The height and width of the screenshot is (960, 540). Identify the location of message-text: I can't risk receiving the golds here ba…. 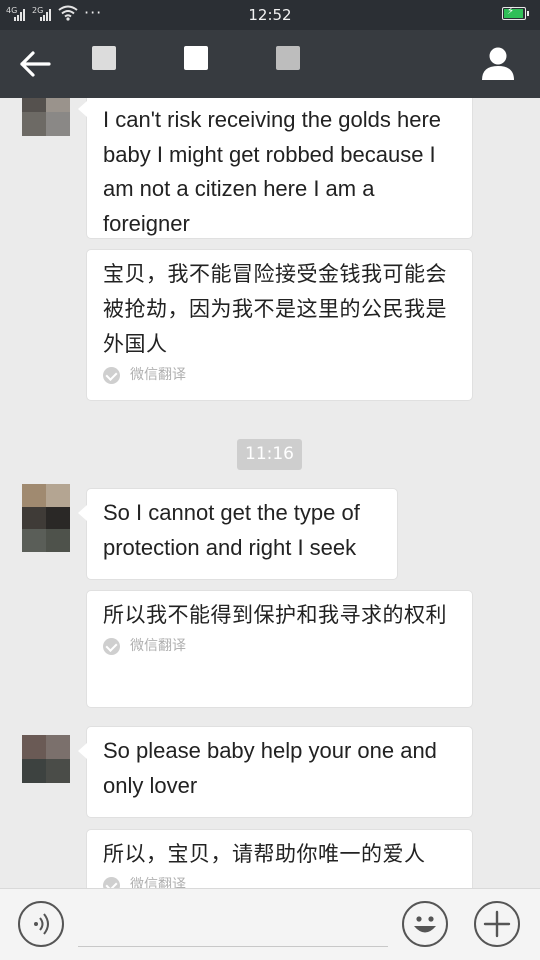
(272, 171).